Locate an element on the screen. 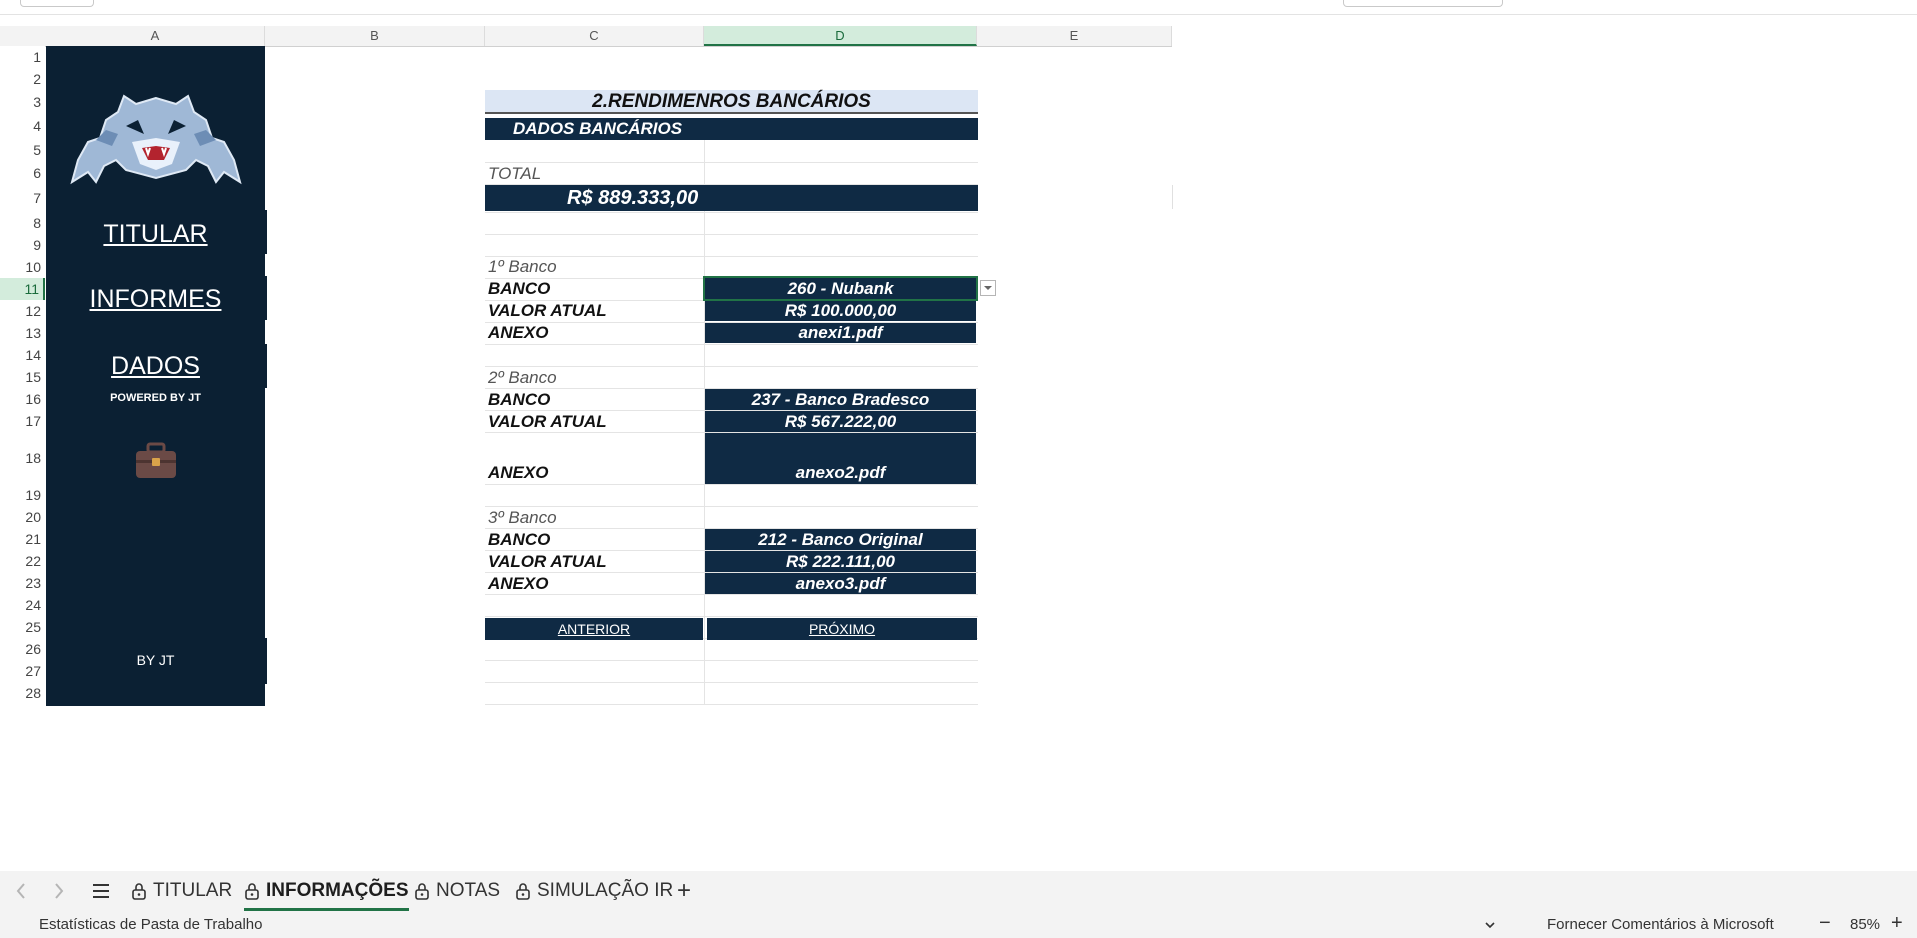 This screenshot has height=938, width=1917. banco-select: 212 - Banco Original is located at coordinates (840, 539).